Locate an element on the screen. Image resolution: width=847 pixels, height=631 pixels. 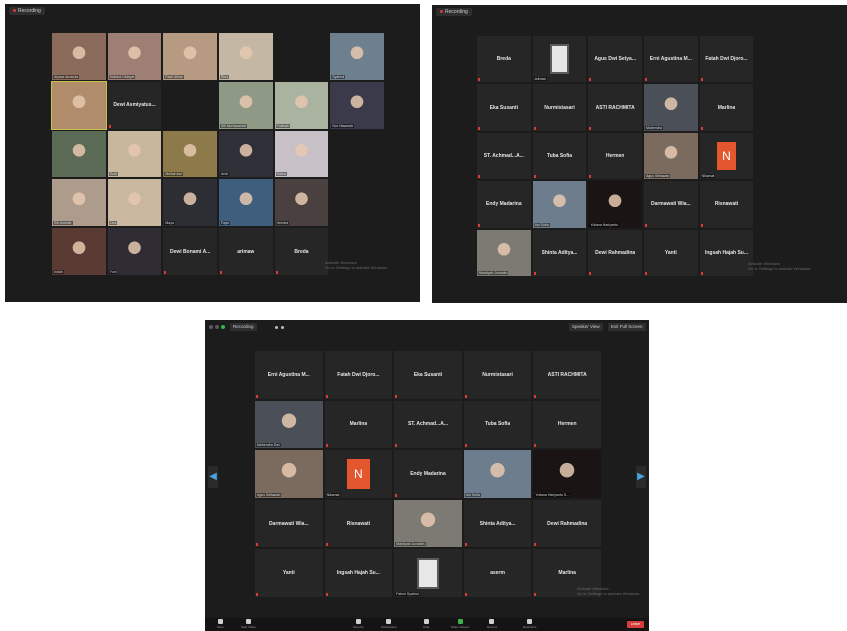
participant-tile: Syahrul is located at coordinates (357, 56).